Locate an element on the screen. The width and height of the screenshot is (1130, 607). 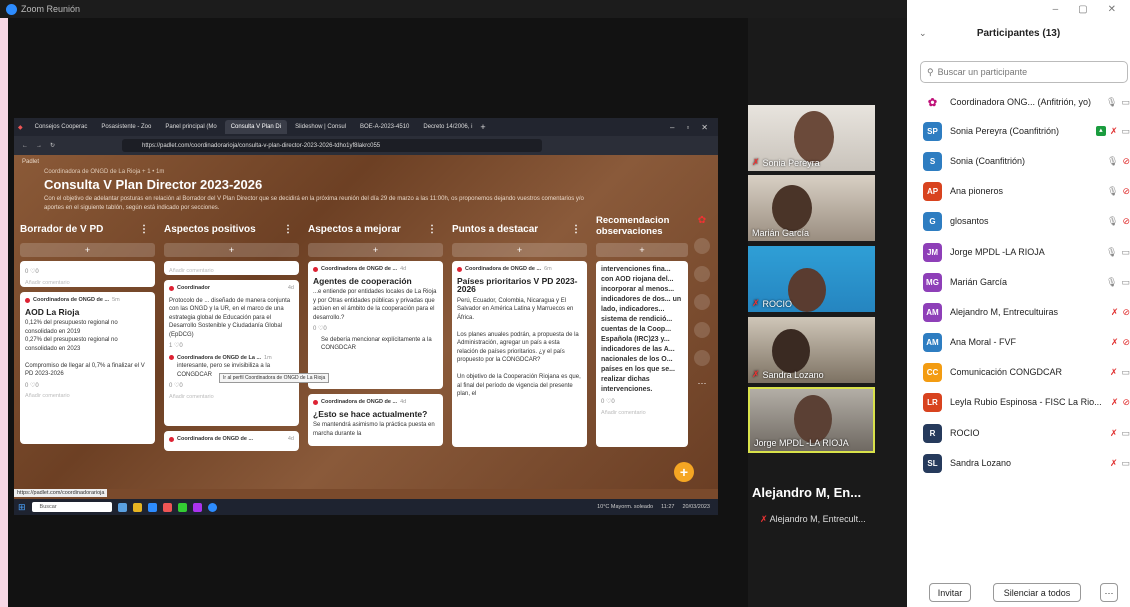
close-icon: ✕ is located at coordinates (704, 127).